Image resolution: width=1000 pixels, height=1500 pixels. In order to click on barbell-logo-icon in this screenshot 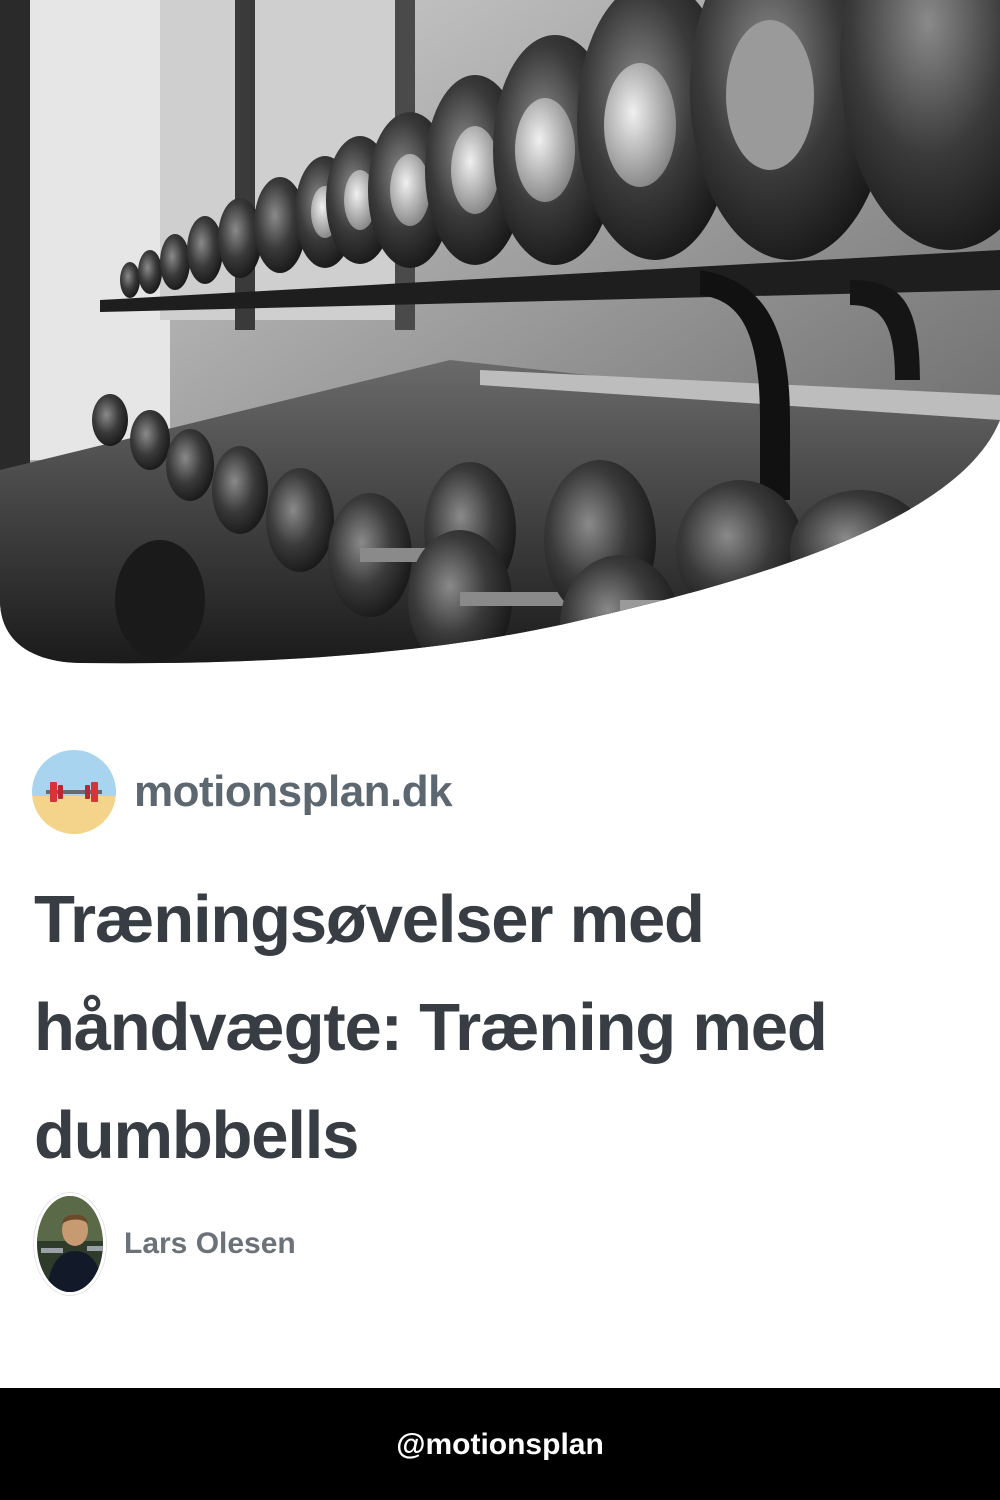, I will do `click(74, 792)`.